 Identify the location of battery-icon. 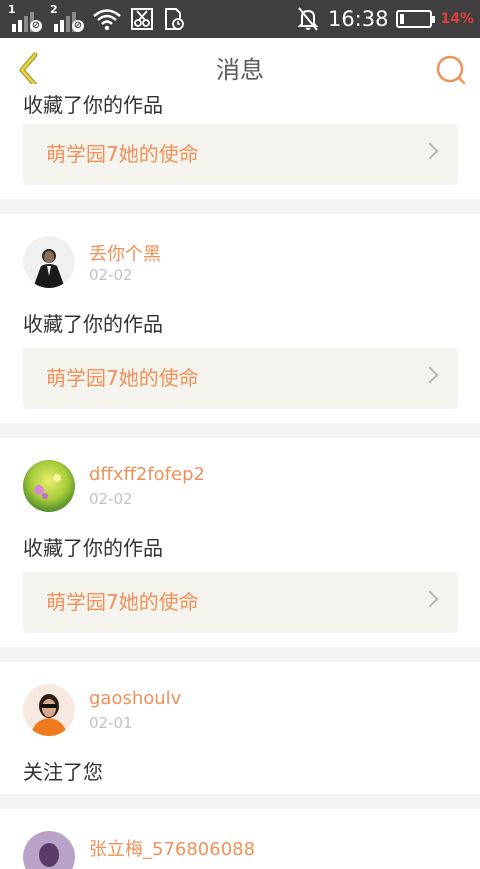
(416, 19).